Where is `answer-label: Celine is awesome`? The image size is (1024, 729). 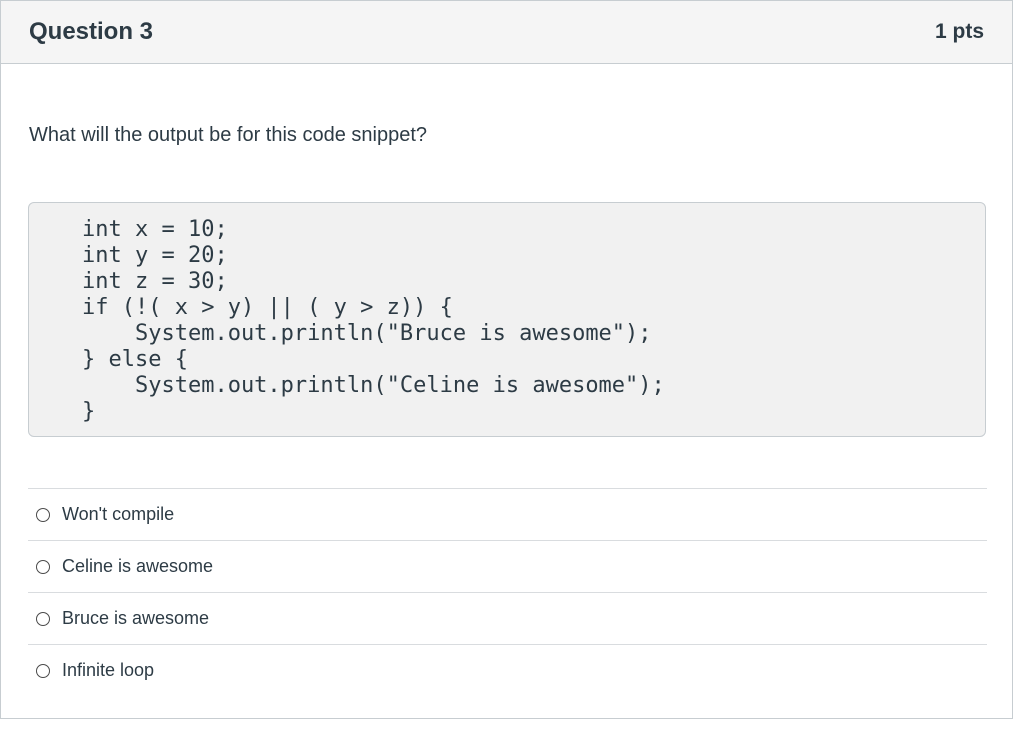 answer-label: Celine is awesome is located at coordinates (138, 566).